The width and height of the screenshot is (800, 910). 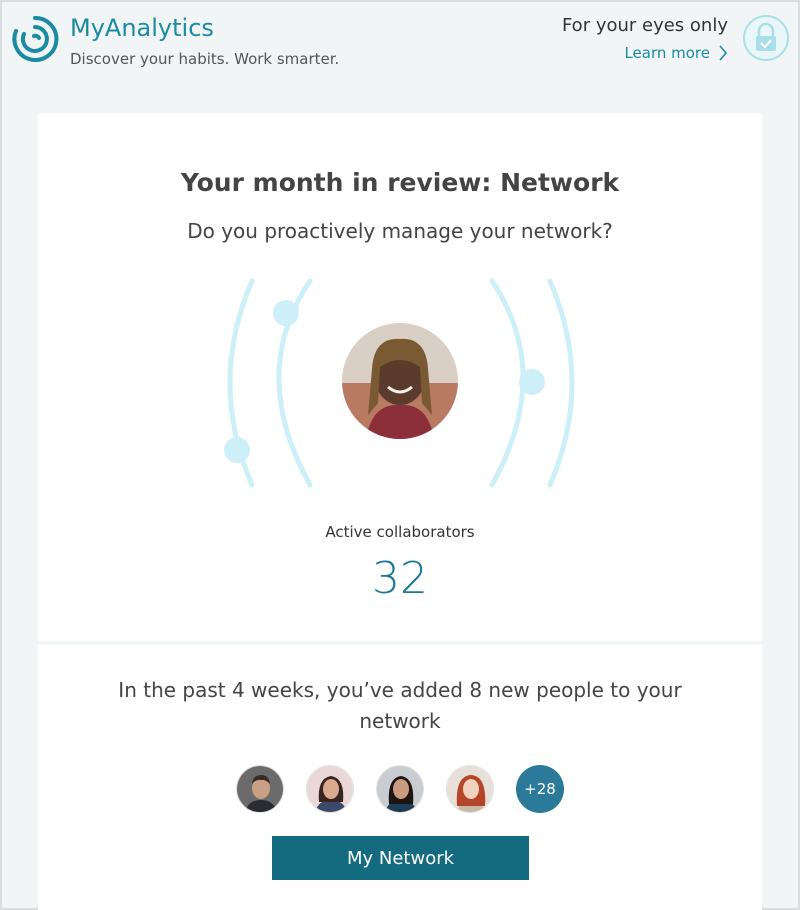 I want to click on node-right-inner, so click(x=532, y=382).